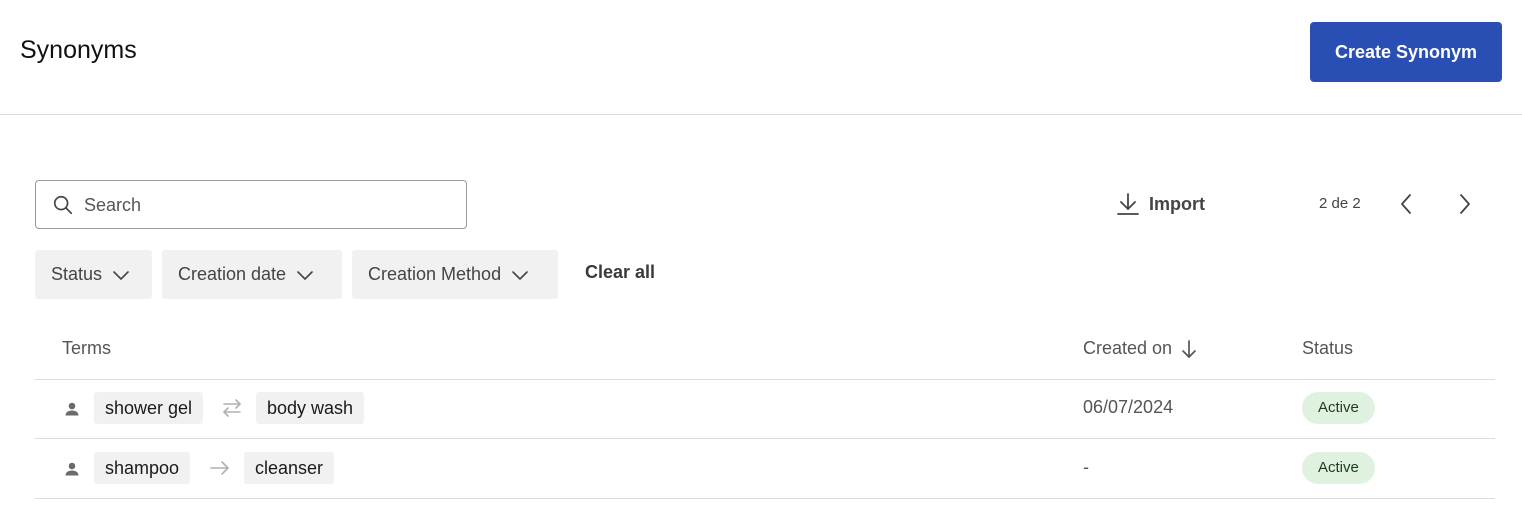 This screenshot has height=519, width=1522. Describe the element at coordinates (765, 408) in the screenshot. I see `table-row: shower gel body wash 06/07/2024 Active` at that location.